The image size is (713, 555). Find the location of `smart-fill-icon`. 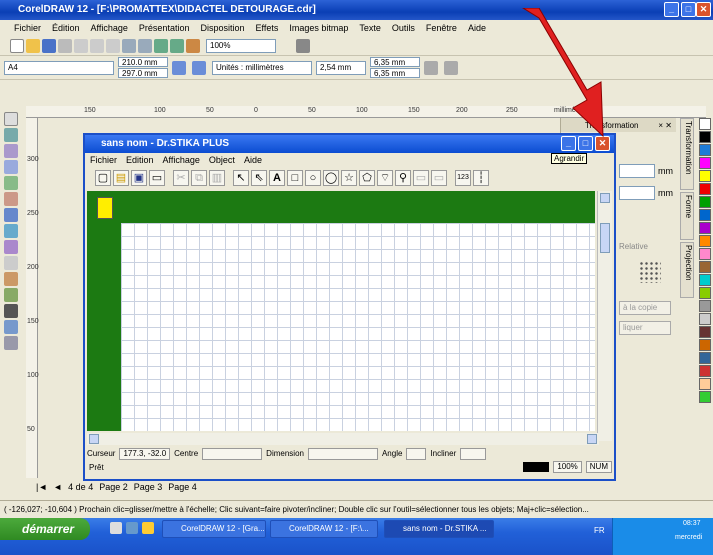

smart-fill-icon is located at coordinates (11, 199).